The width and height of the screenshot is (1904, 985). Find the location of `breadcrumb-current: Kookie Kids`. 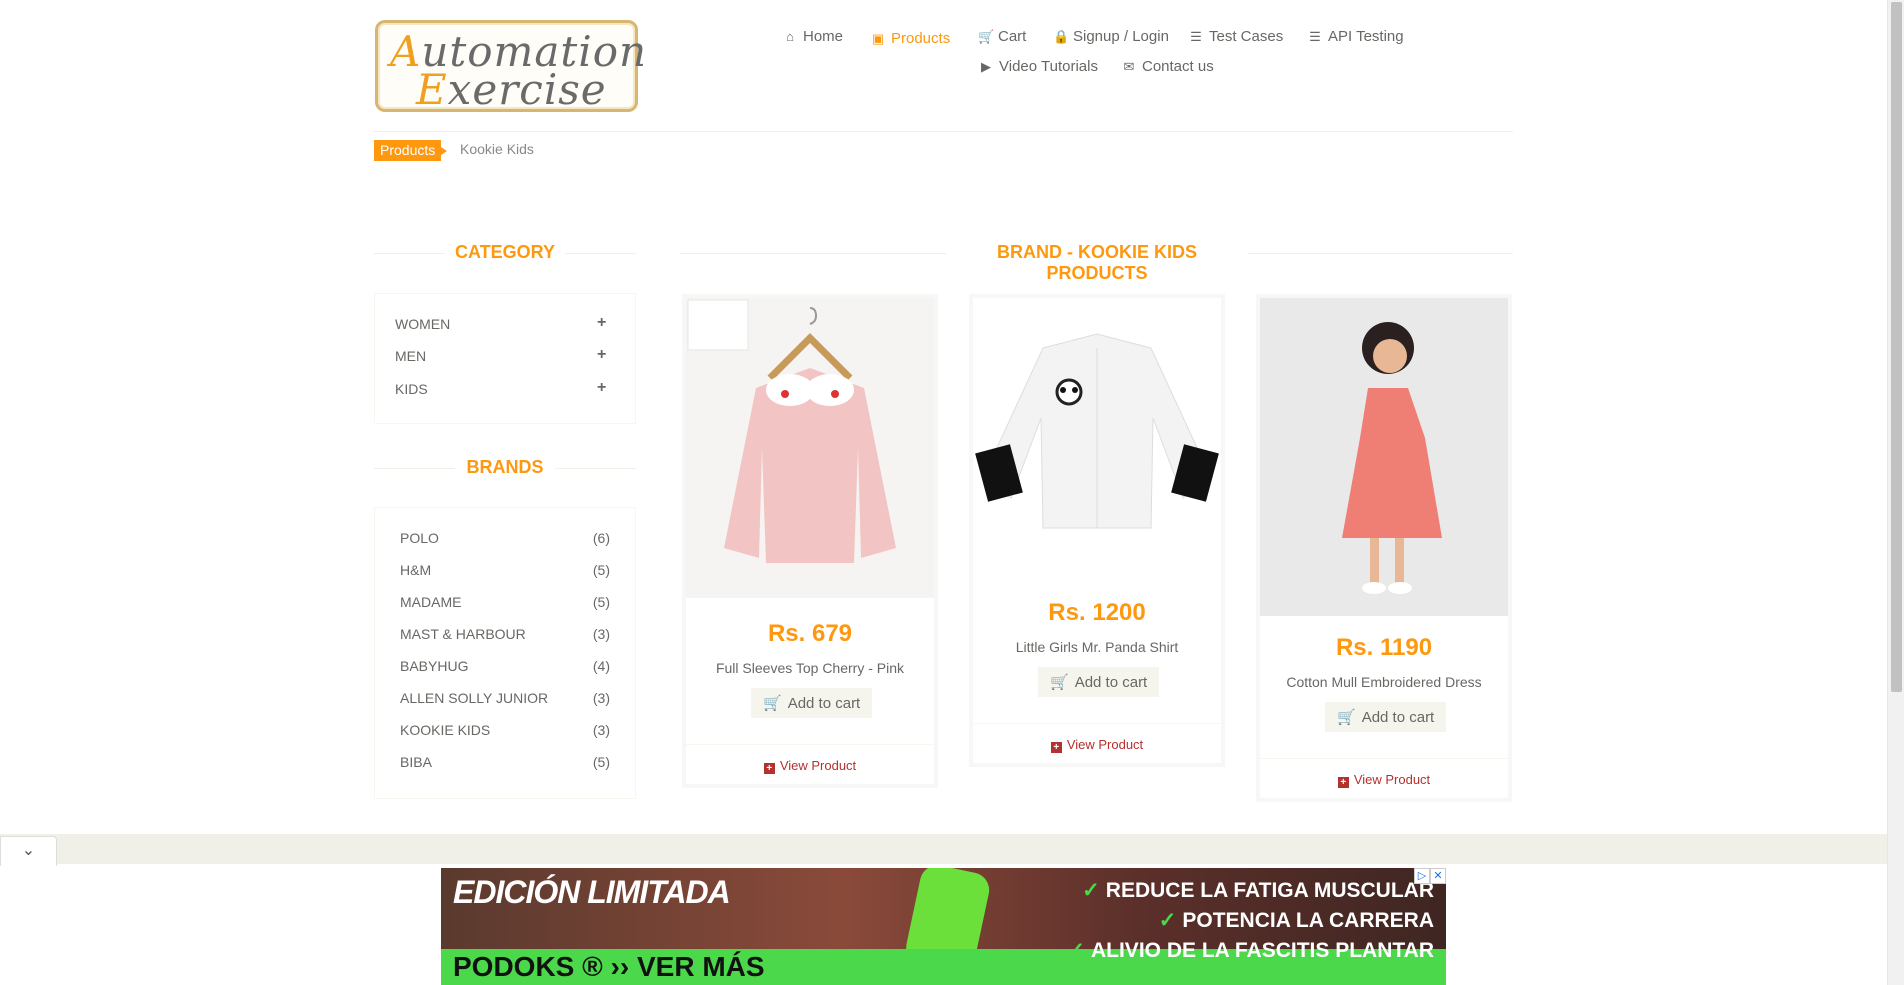

breadcrumb-current: Kookie Kids is located at coordinates (497, 149).